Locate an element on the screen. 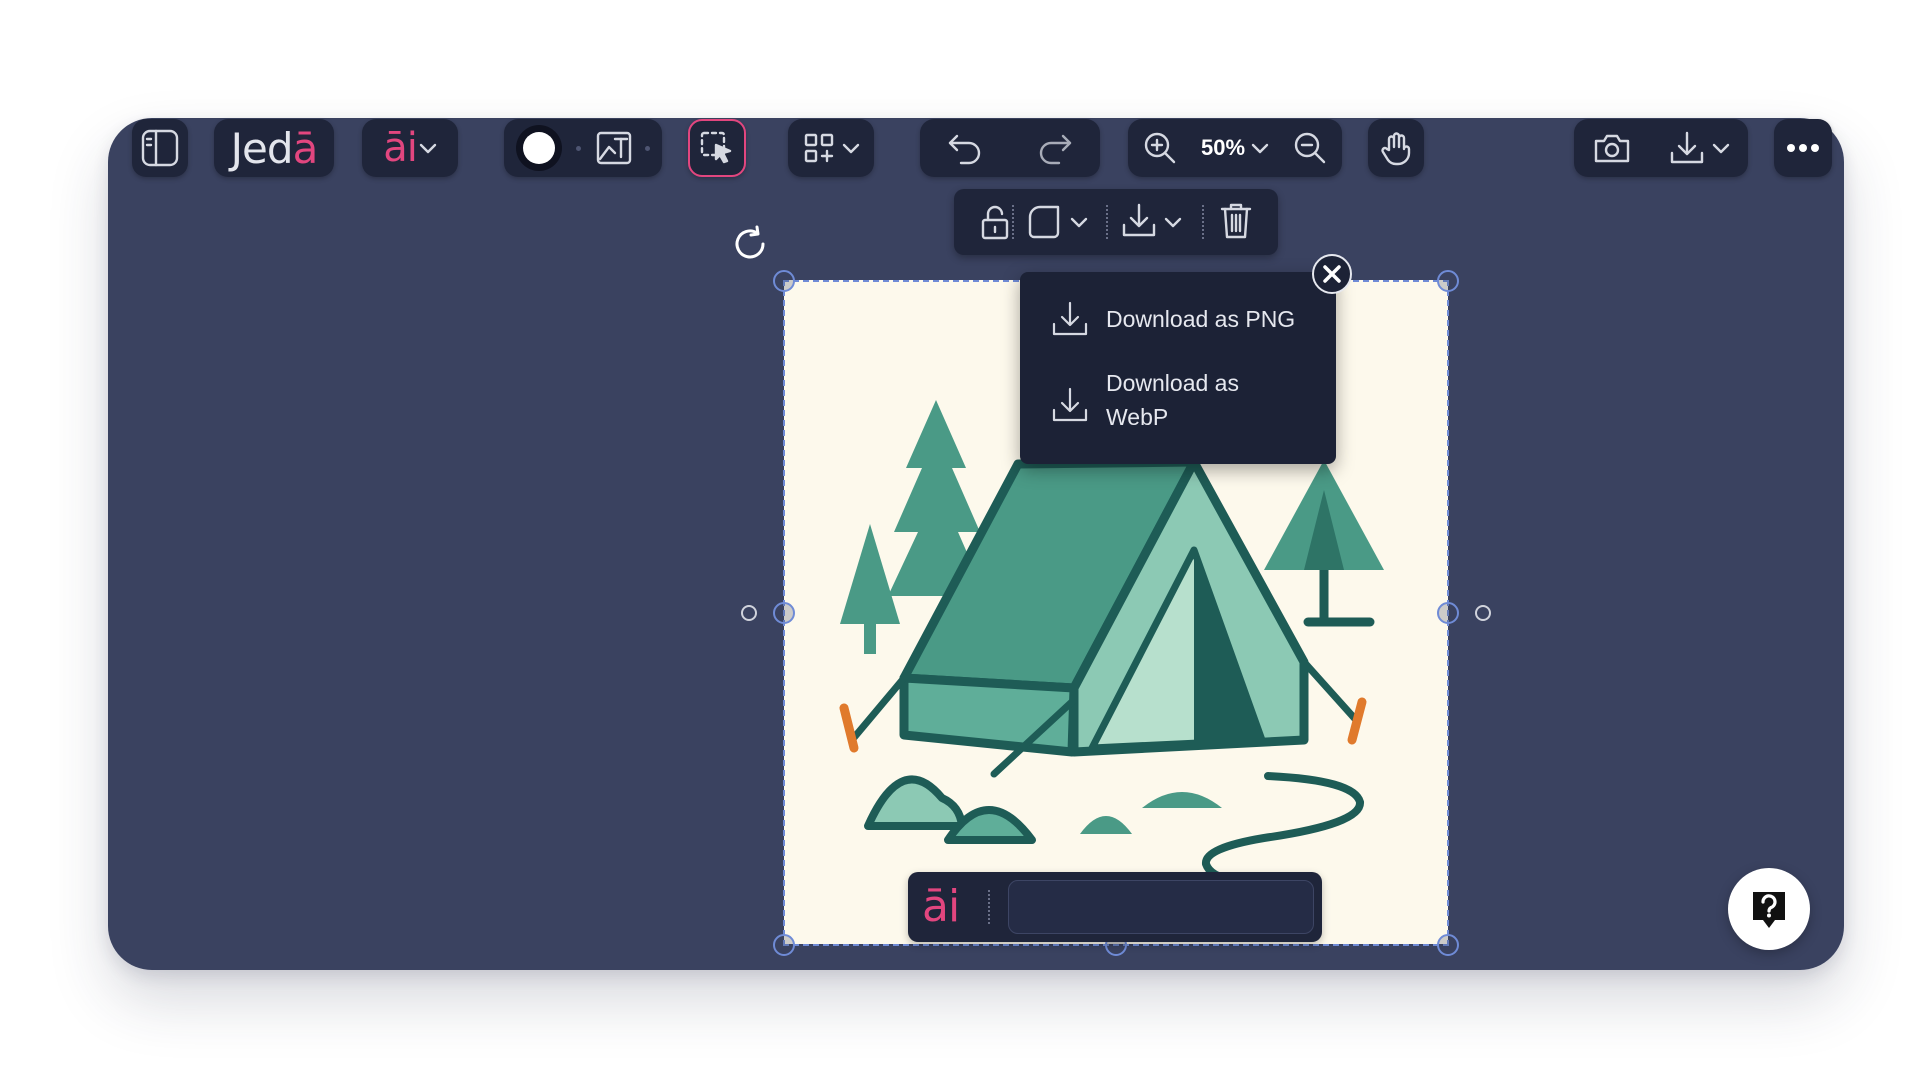 The width and height of the screenshot is (1920, 1080). ai-logo: āi is located at coordinates (400, 148).